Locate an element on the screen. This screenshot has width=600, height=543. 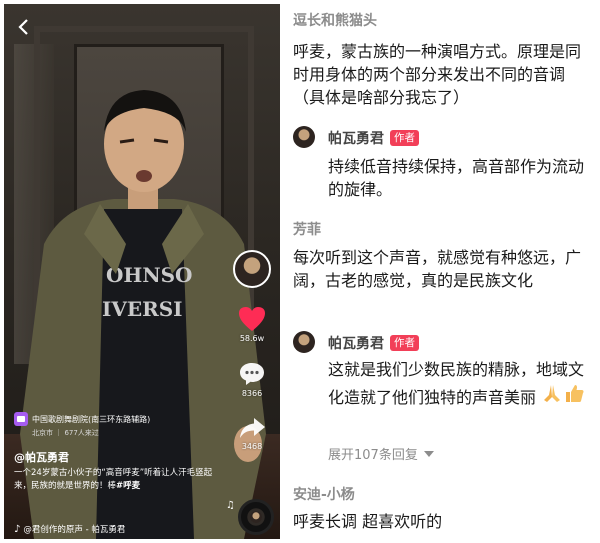
share-icon is located at coordinates (252, 428).